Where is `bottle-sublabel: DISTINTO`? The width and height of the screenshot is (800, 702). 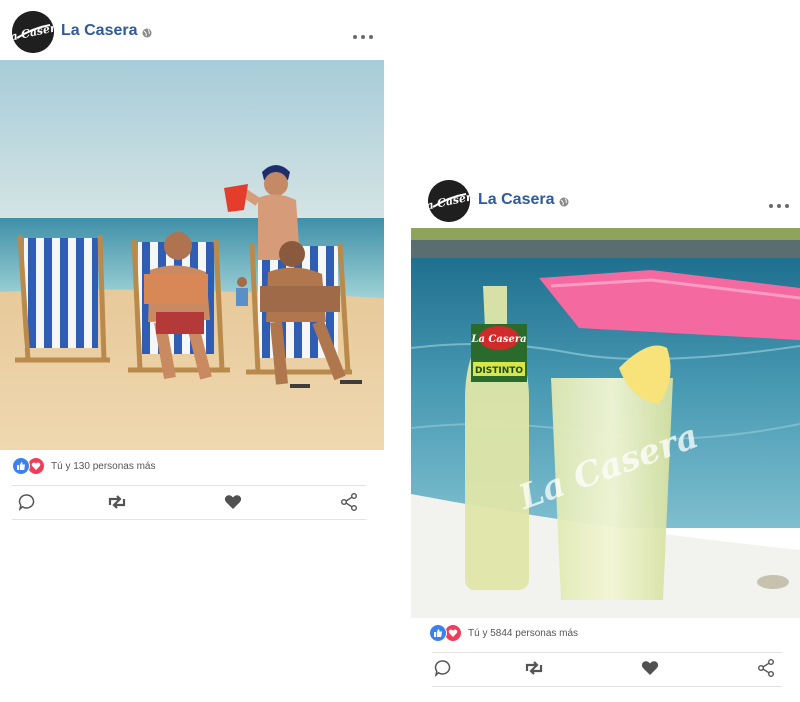 bottle-sublabel: DISTINTO is located at coordinates (499, 371).